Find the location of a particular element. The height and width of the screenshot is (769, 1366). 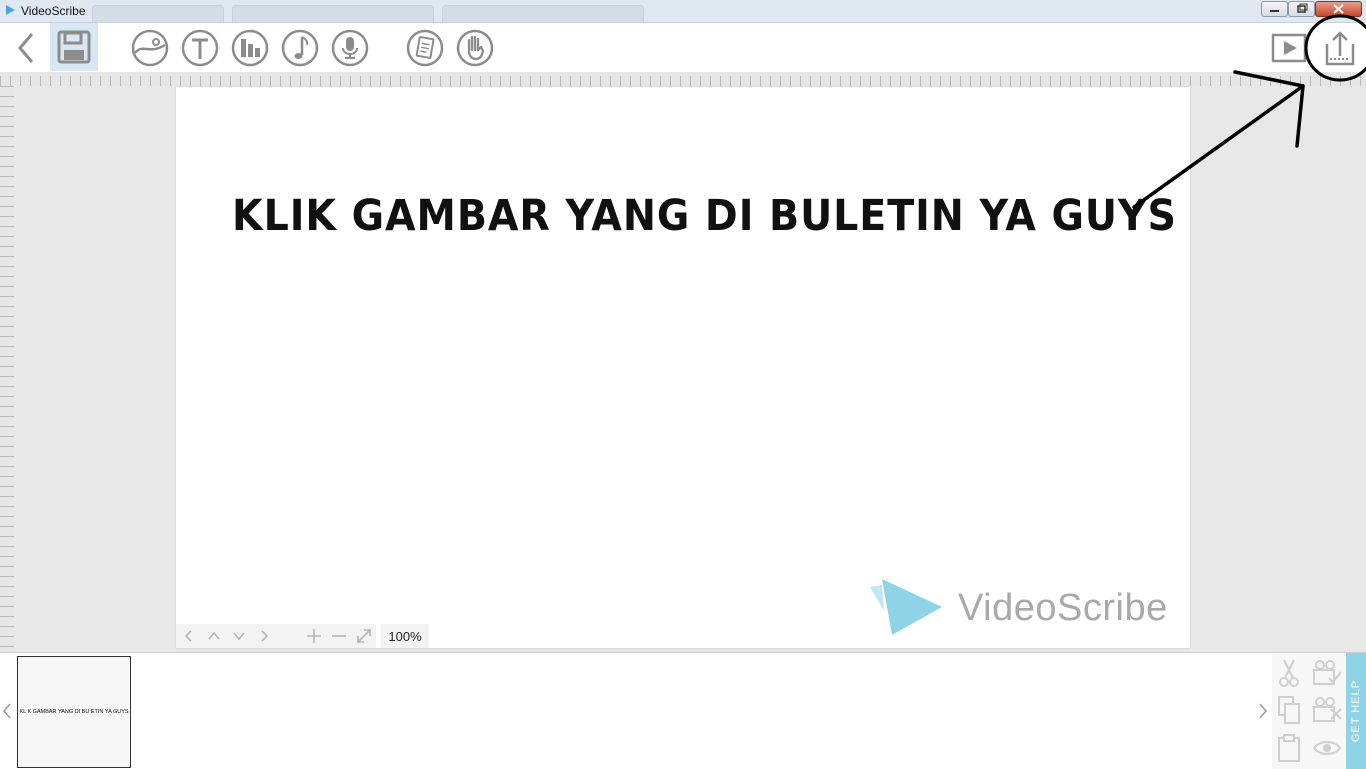

back-icon is located at coordinates (26, 48).